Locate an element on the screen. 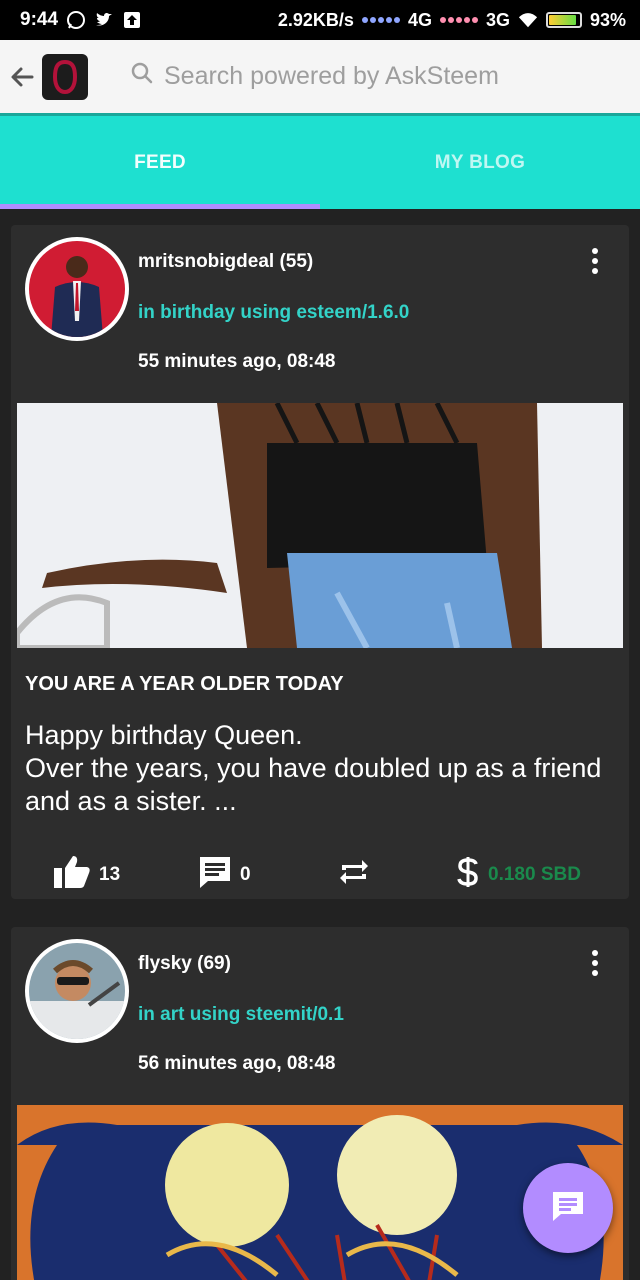 The height and width of the screenshot is (1280, 640). wifi-icon is located at coordinates (528, 20).